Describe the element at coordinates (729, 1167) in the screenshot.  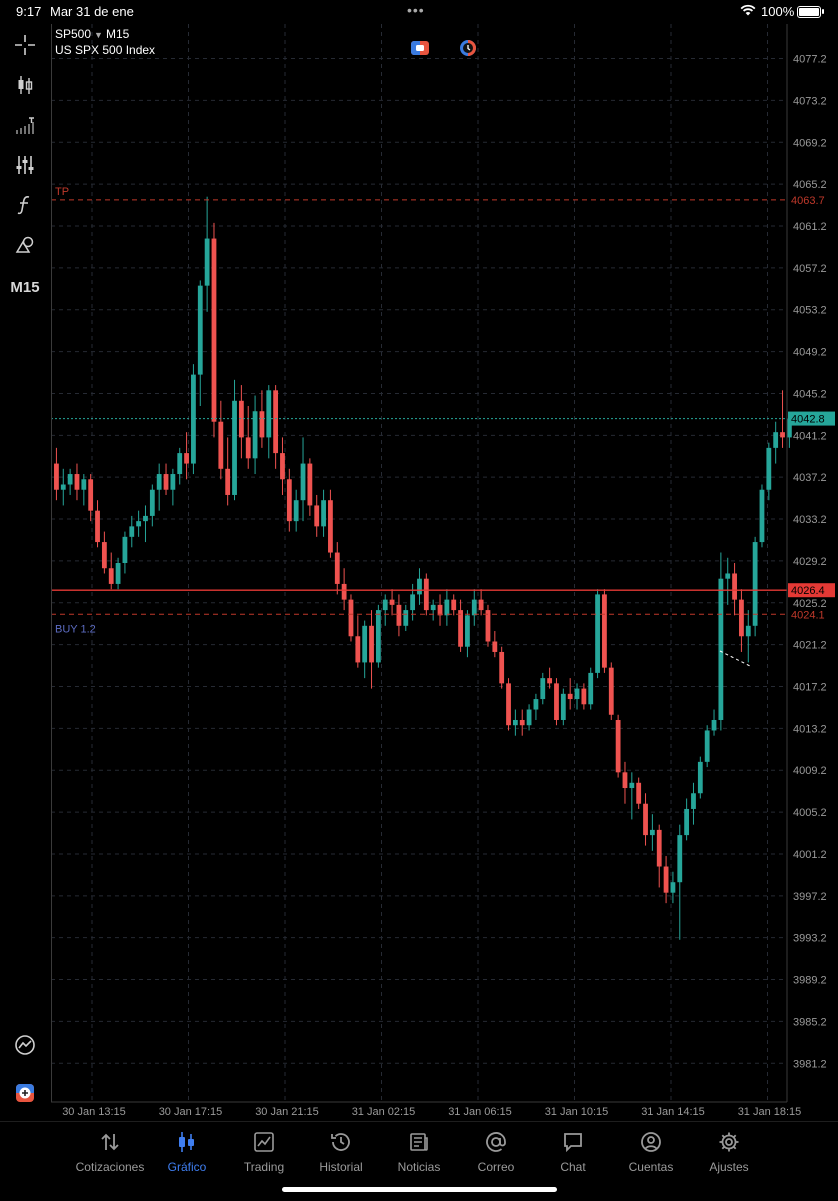
I see `tab-label: Ajustes` at that location.